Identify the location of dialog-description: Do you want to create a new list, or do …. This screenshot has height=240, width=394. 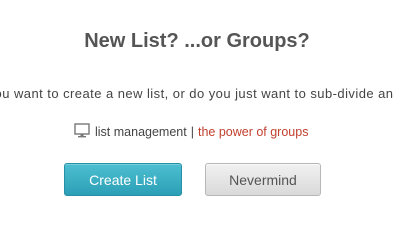
(197, 93).